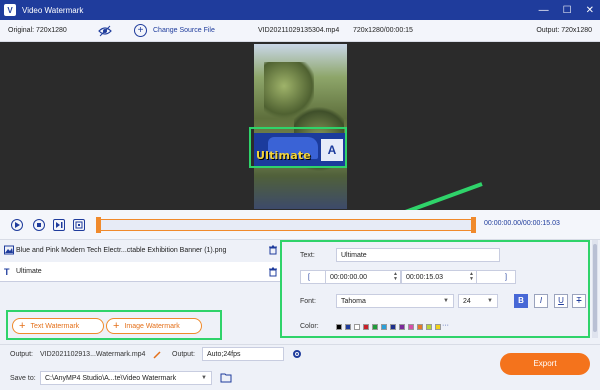 This screenshot has width=600, height=390. What do you see at coordinates (445, 325) in the screenshot?
I see `more-colors-button: ···` at bounding box center [445, 325].